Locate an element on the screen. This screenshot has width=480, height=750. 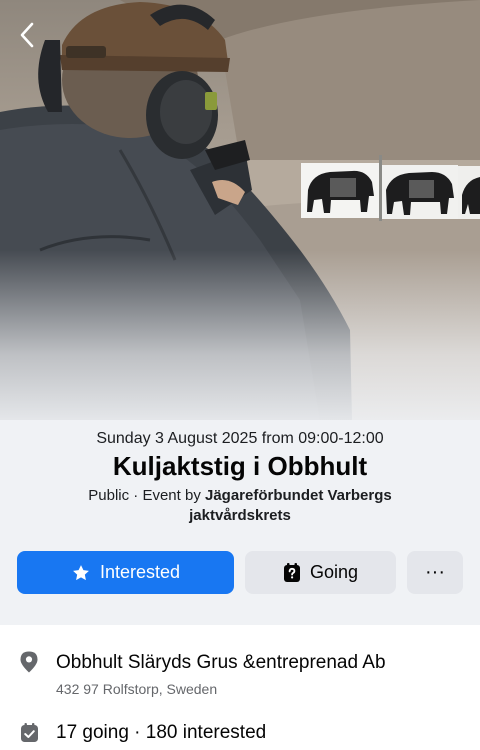
location-address: 432 97 Rolfstorp, Sweden is located at coordinates (137, 689).